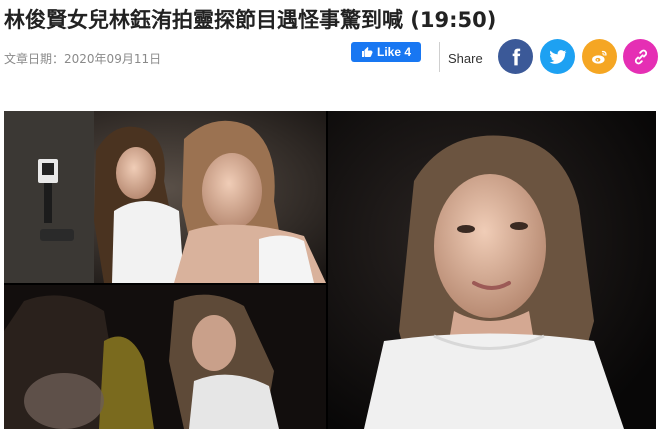 This screenshot has width=664, height=429. I want to click on date-value: 2020年09月11日, so click(113, 59).